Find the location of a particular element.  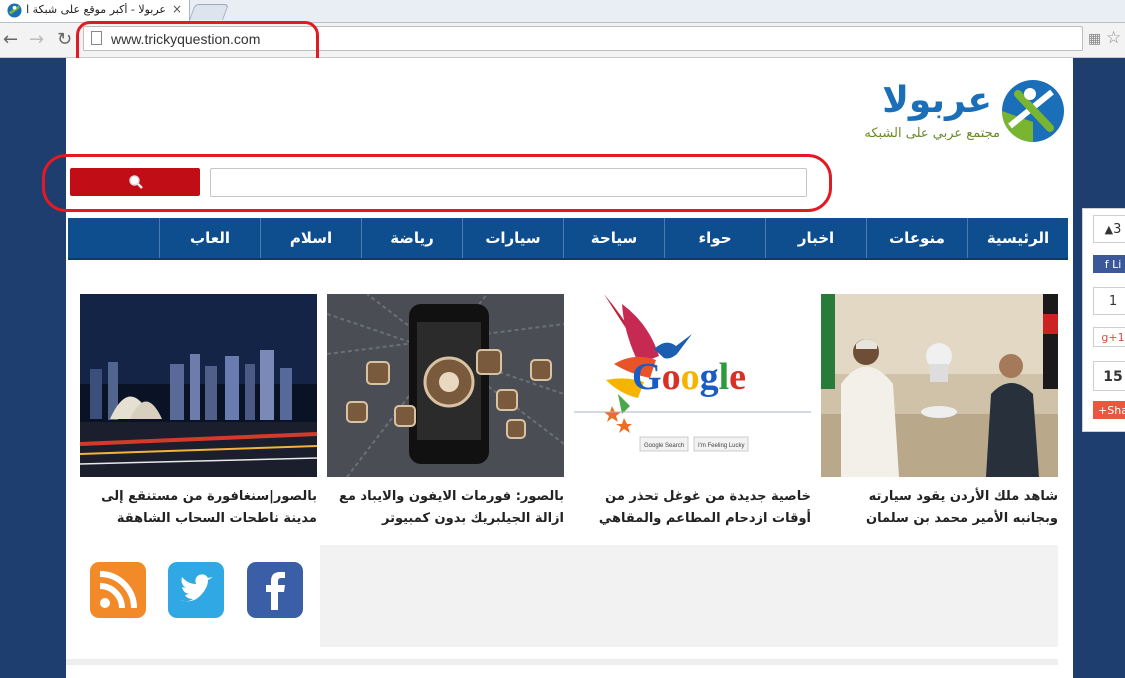

browser-tab-strip: عربولا - أكبر موقع على شبكة الا × is located at coordinates (562, 11).